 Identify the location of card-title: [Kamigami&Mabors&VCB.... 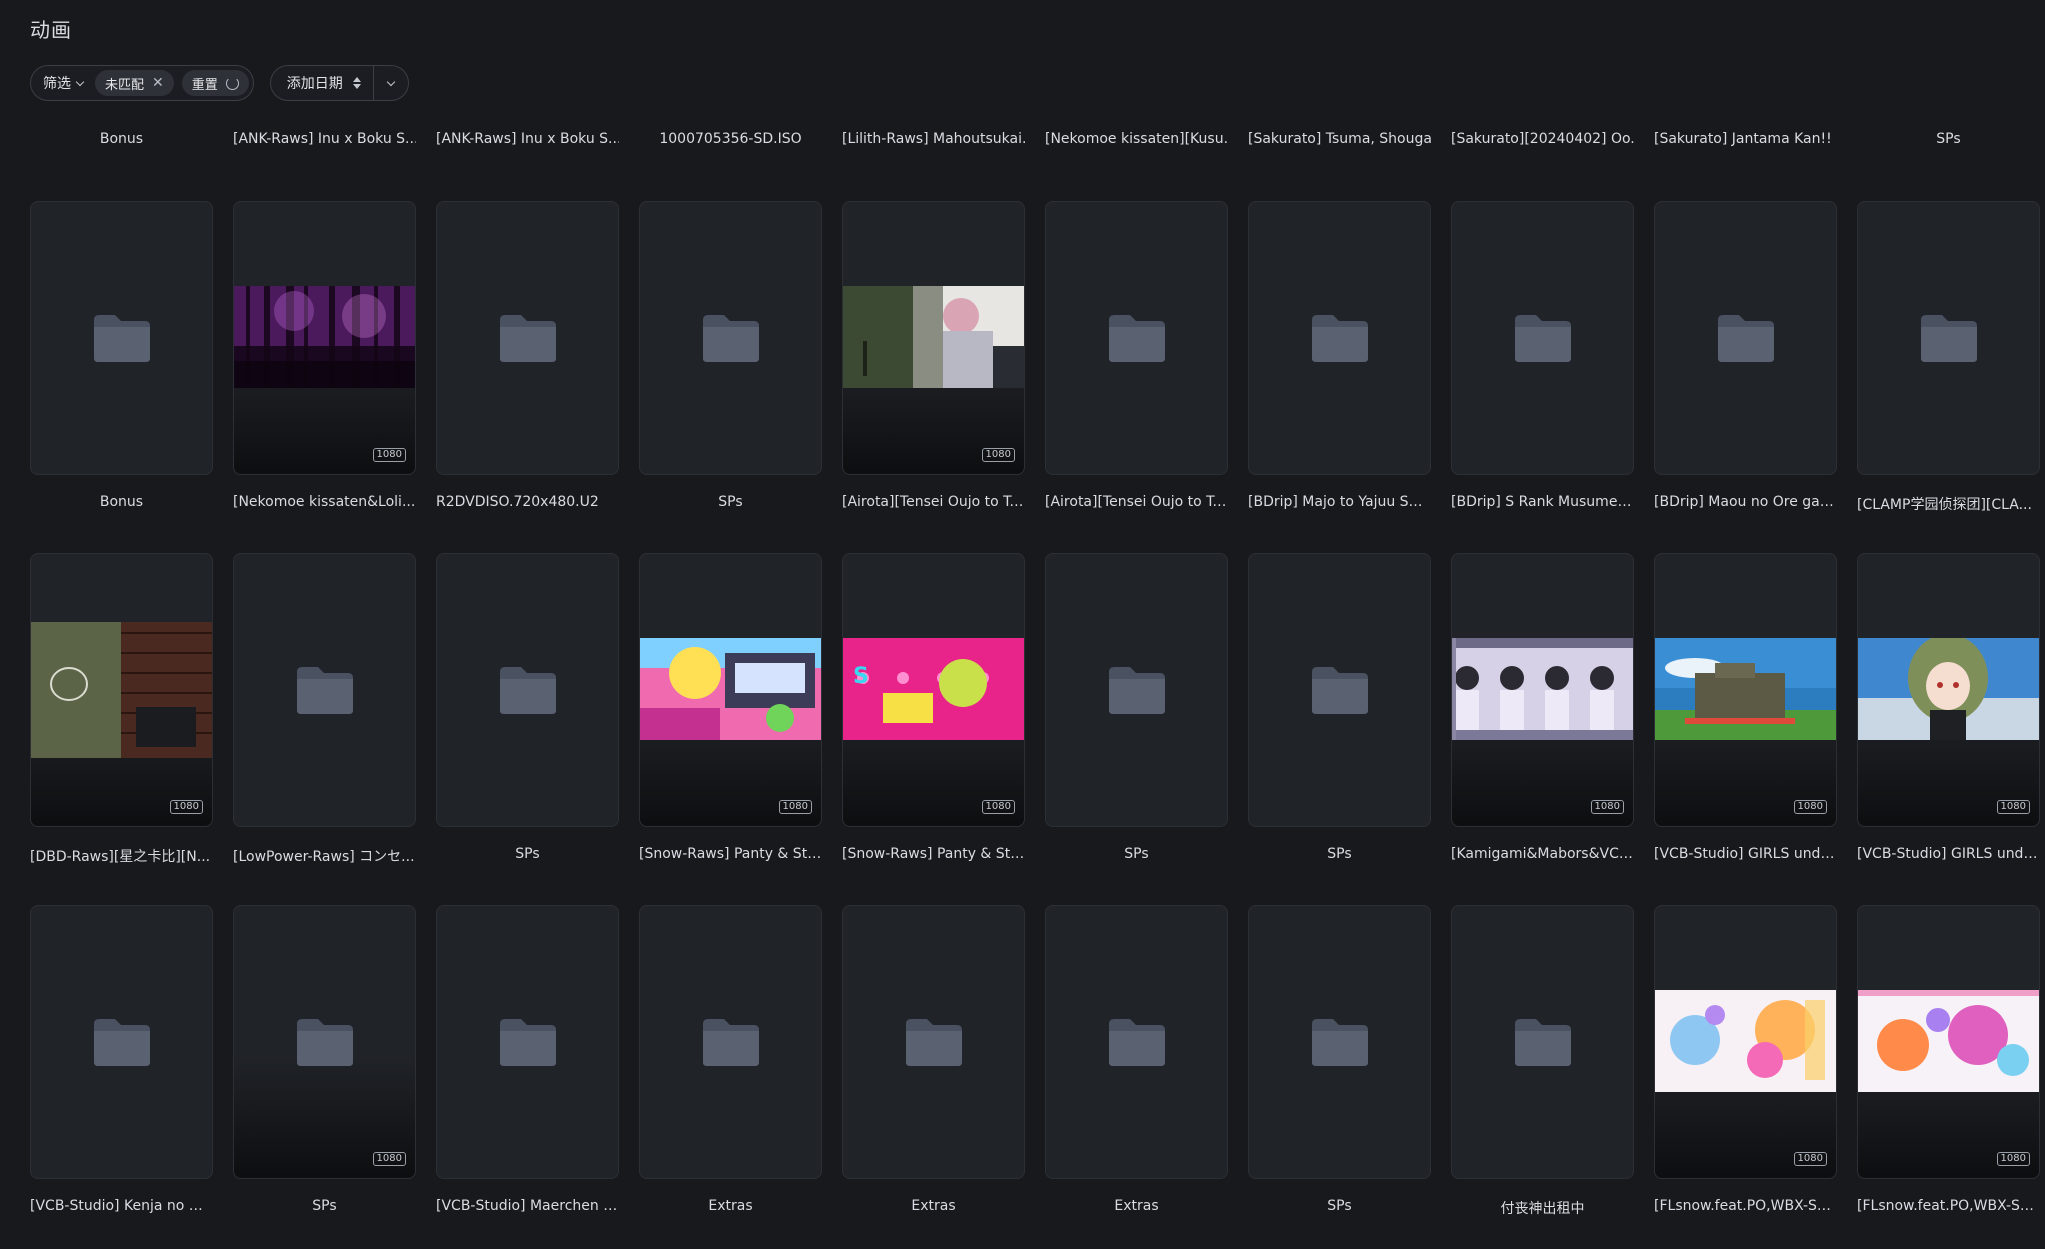
(1542, 854).